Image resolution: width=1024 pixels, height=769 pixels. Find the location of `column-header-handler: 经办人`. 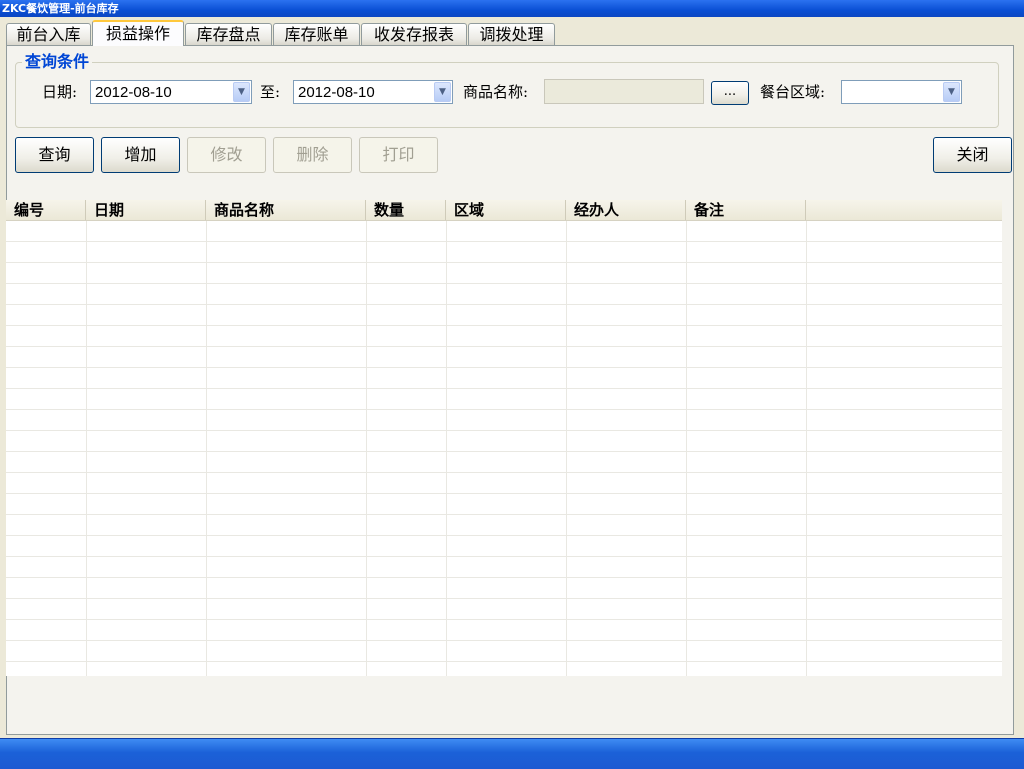

column-header-handler: 经办人 is located at coordinates (626, 210).